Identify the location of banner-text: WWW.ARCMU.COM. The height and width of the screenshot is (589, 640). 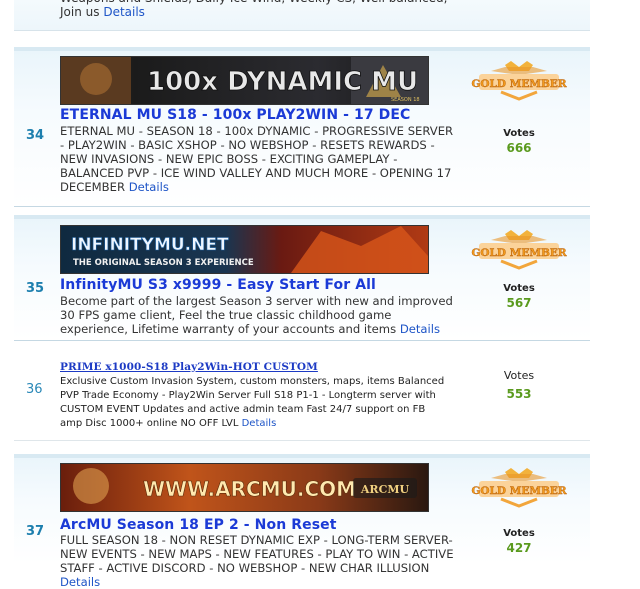
(249, 489).